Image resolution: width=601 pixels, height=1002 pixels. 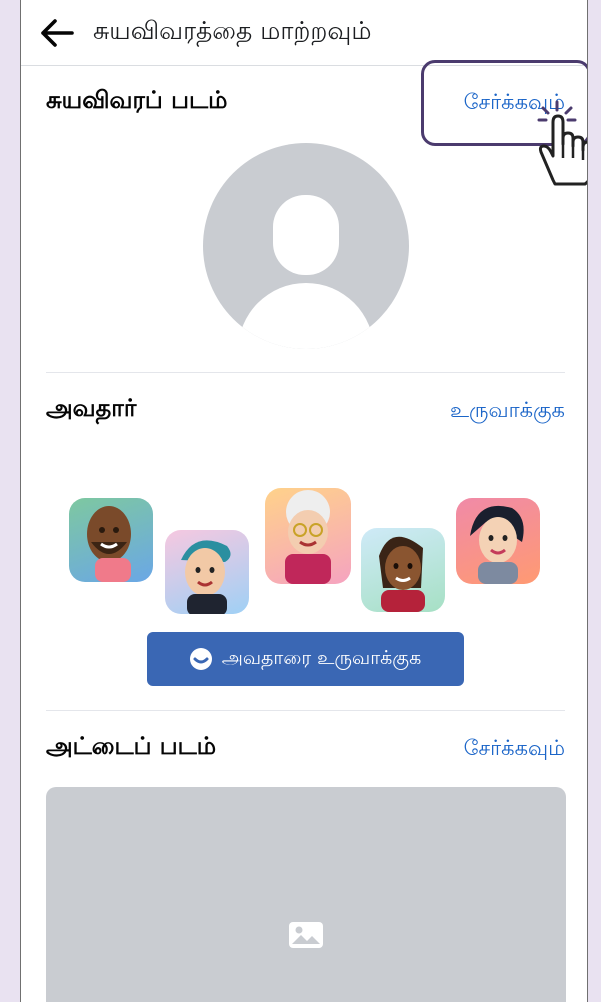 What do you see at coordinates (137, 100) in the screenshot?
I see `profile-picture-title: சுயவிவரப் படம்` at bounding box center [137, 100].